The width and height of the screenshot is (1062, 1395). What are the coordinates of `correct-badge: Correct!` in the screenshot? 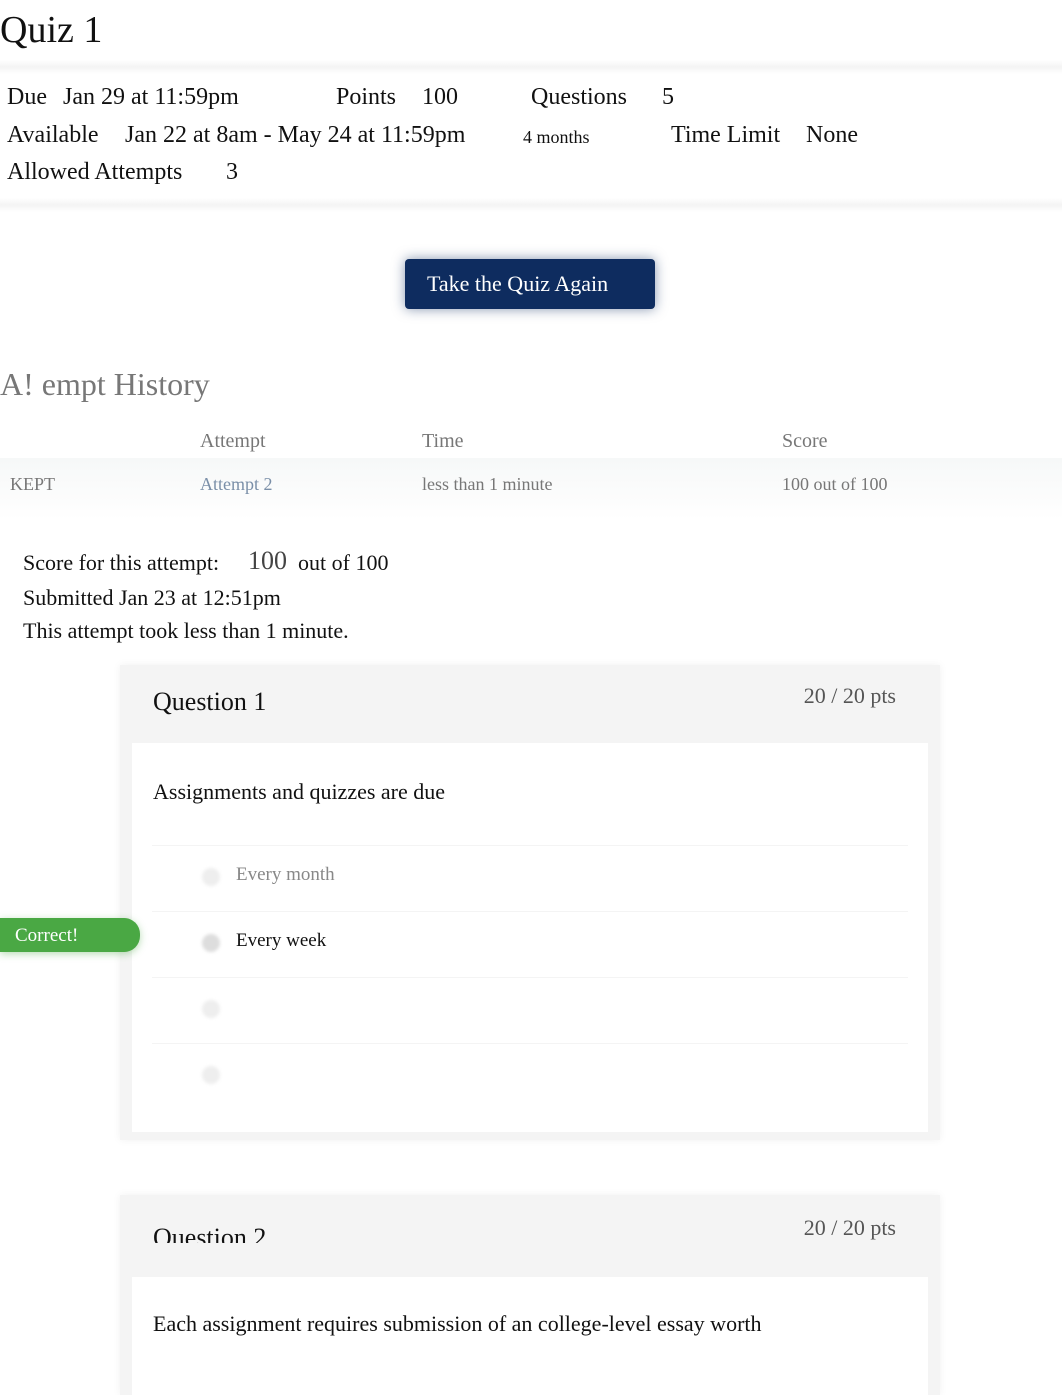 It's located at (70, 935).